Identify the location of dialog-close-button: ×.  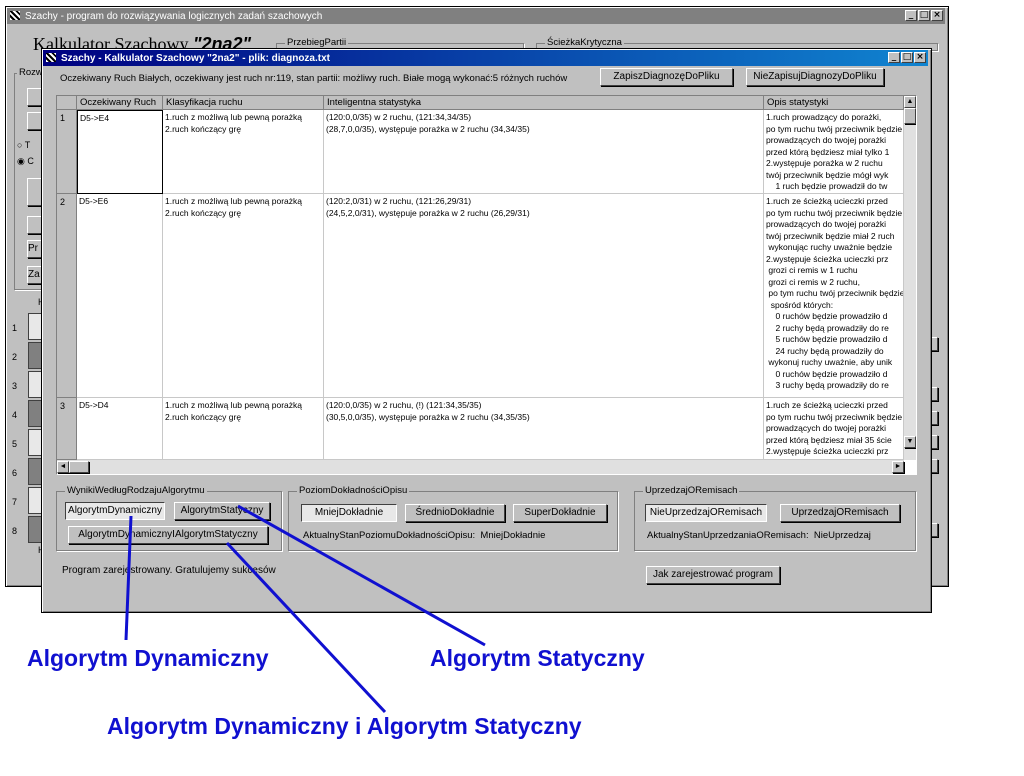
(920, 57).